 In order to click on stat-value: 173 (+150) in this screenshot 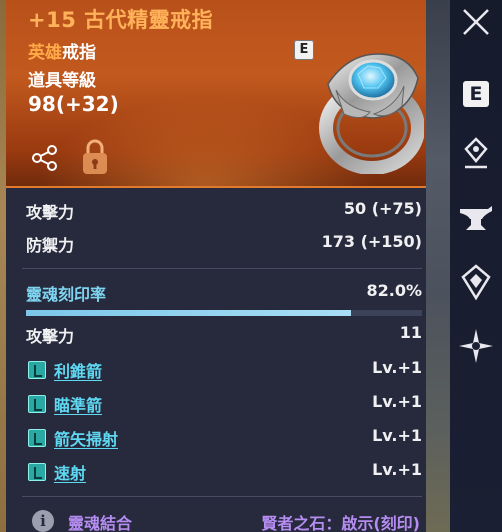, I will do `click(371, 241)`.